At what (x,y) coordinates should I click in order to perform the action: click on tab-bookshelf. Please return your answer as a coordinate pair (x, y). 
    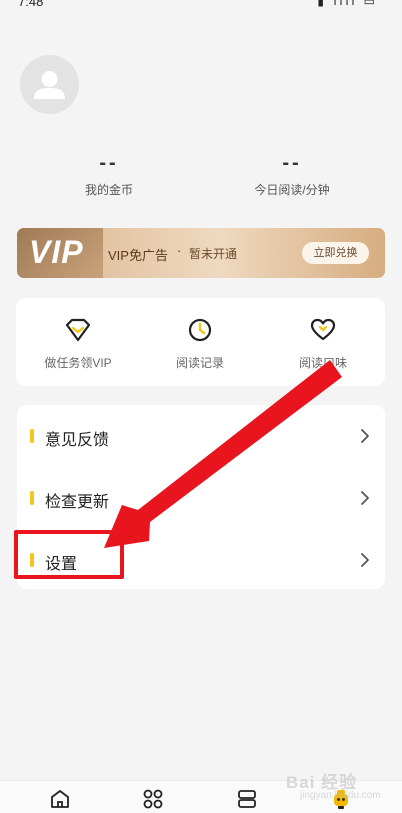
    Looking at the image, I should click on (247, 799).